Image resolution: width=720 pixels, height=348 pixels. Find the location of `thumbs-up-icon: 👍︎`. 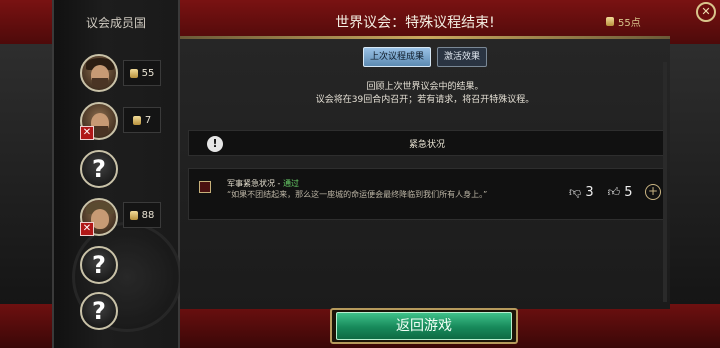

thumbs-up-icon: 👍︎ is located at coordinates (614, 192).